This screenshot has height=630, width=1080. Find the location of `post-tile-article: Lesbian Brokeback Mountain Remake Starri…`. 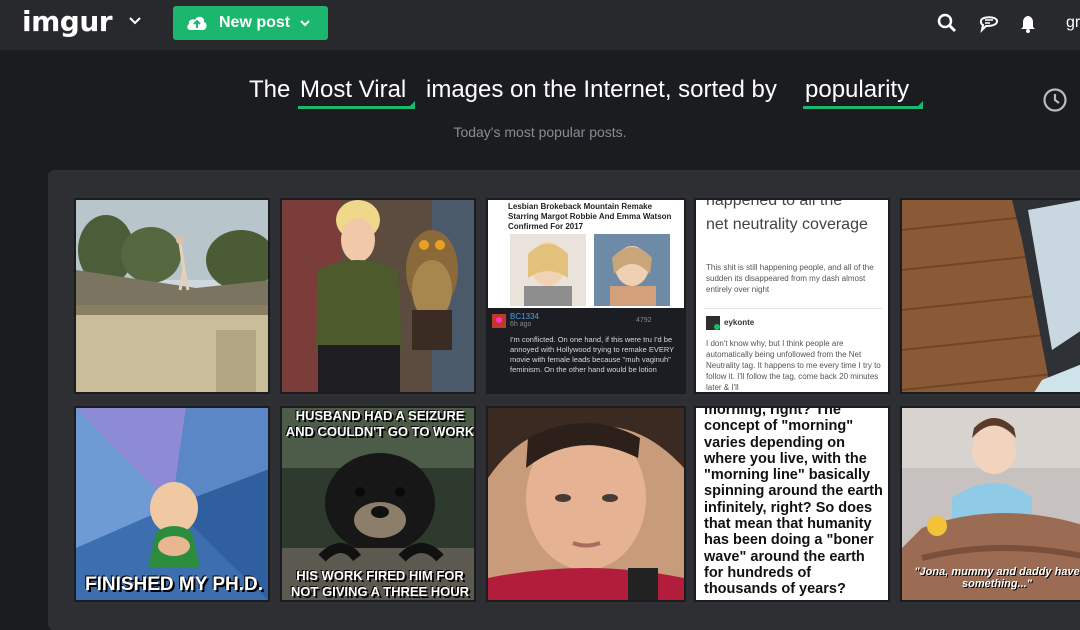

post-tile-article: Lesbian Brokeback Mountain Remake Starri… is located at coordinates (586, 296).